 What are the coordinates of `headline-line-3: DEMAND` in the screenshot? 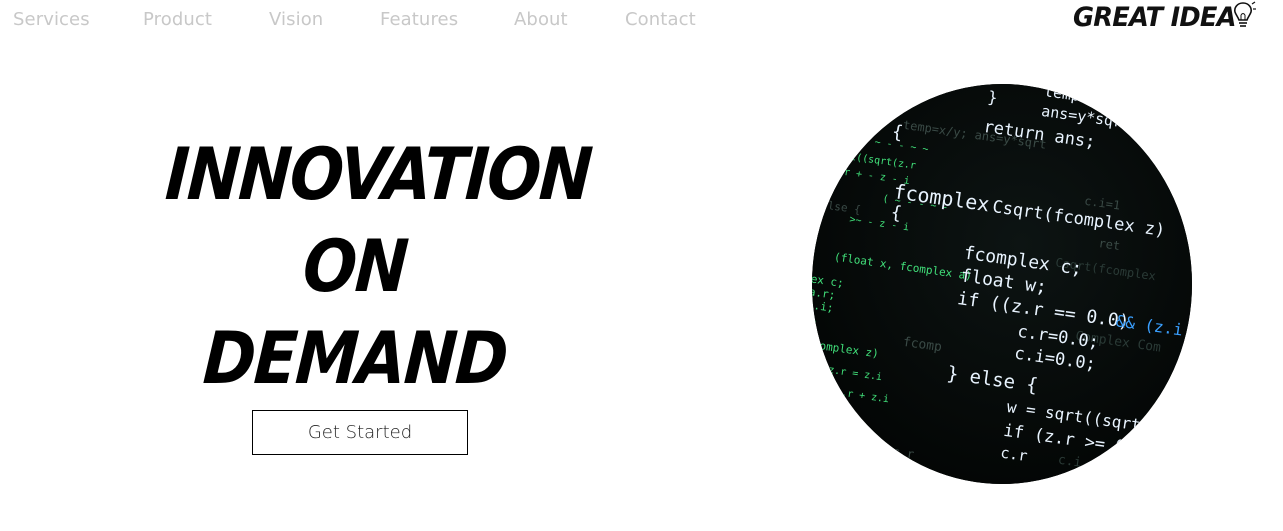 It's located at (355, 358).